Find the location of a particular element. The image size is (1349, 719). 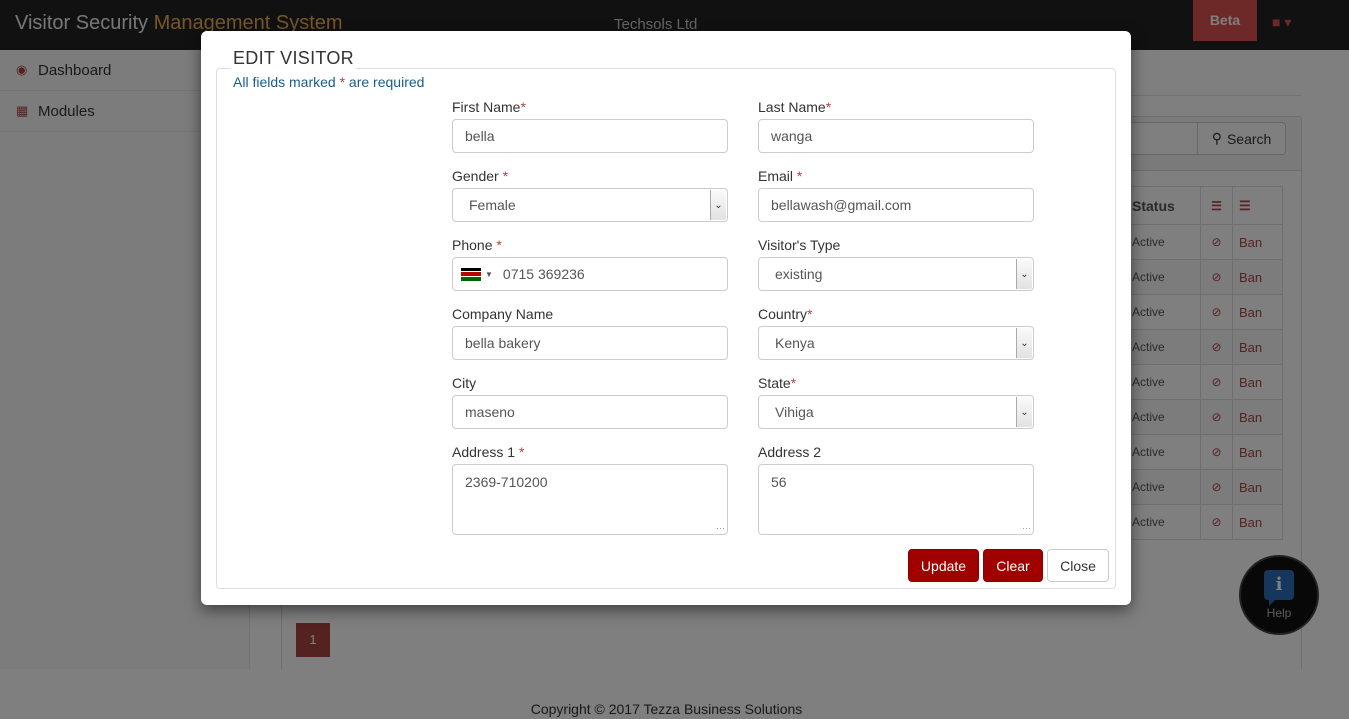

label-text: Gender is located at coordinates (477, 176).